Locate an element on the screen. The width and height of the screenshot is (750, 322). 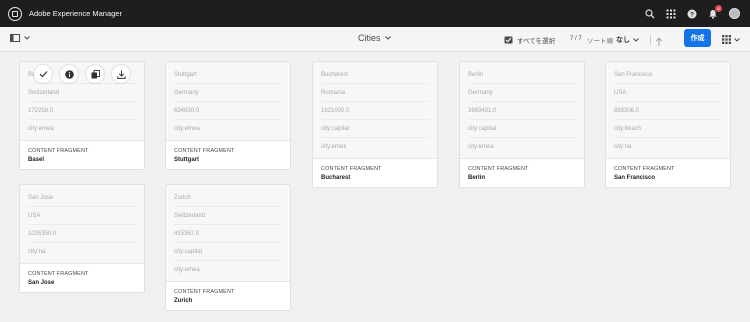
preview-line: 172258.0 is located at coordinates (82, 111).